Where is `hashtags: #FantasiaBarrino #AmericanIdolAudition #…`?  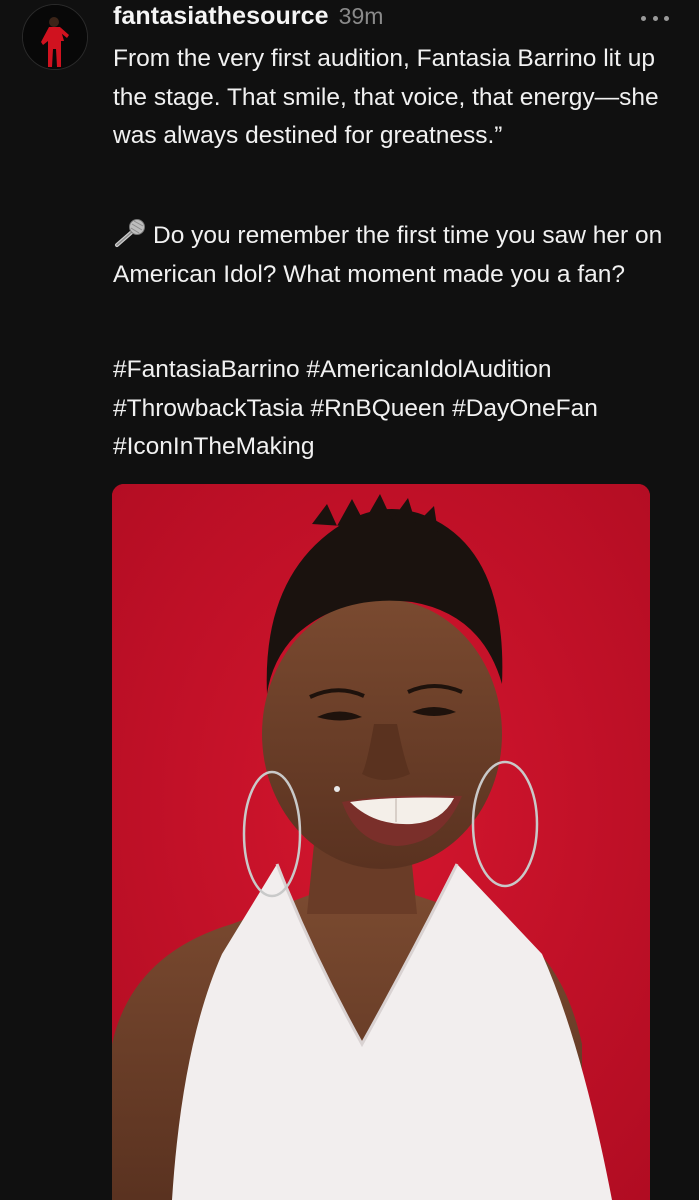 hashtags: #FantasiaBarrino #AmericanIdolAudition #… is located at coordinates (395, 409).